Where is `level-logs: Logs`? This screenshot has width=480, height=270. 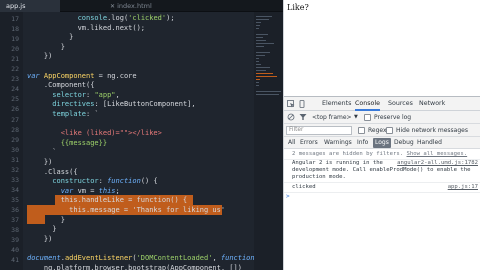
level-logs: Logs is located at coordinates (382, 143).